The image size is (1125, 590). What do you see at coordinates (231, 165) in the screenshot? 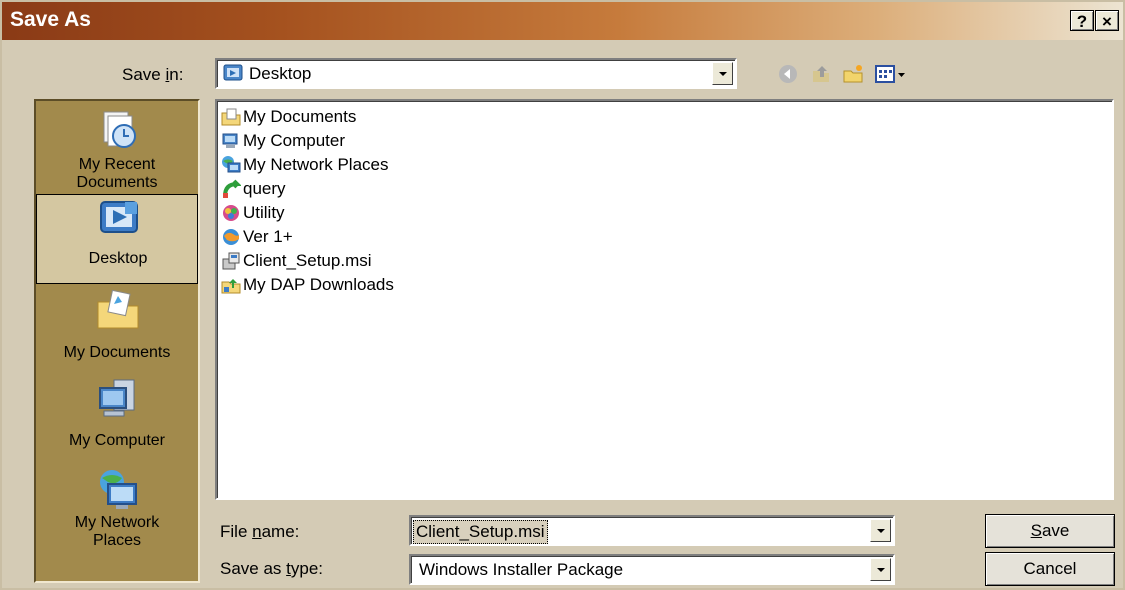
I see `network-icon` at bounding box center [231, 165].